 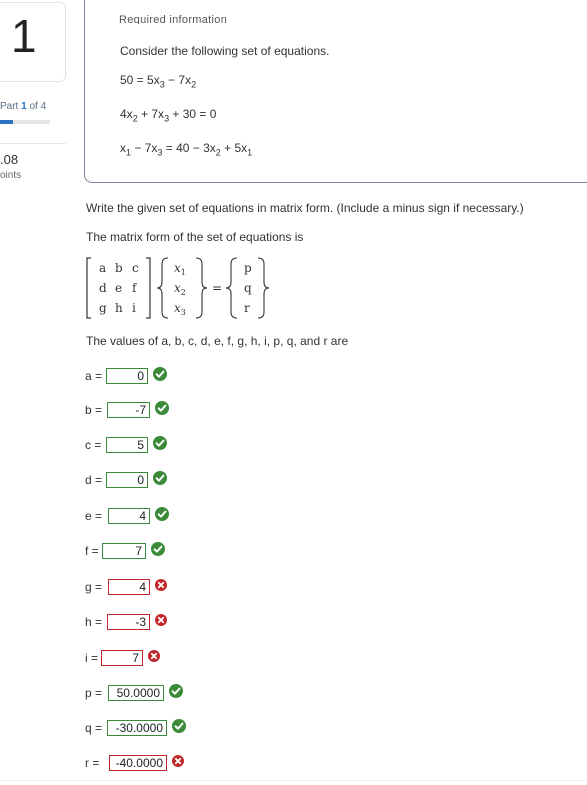 What do you see at coordinates (135, 268) in the screenshot?
I see `matrix-entry-c: c` at bounding box center [135, 268].